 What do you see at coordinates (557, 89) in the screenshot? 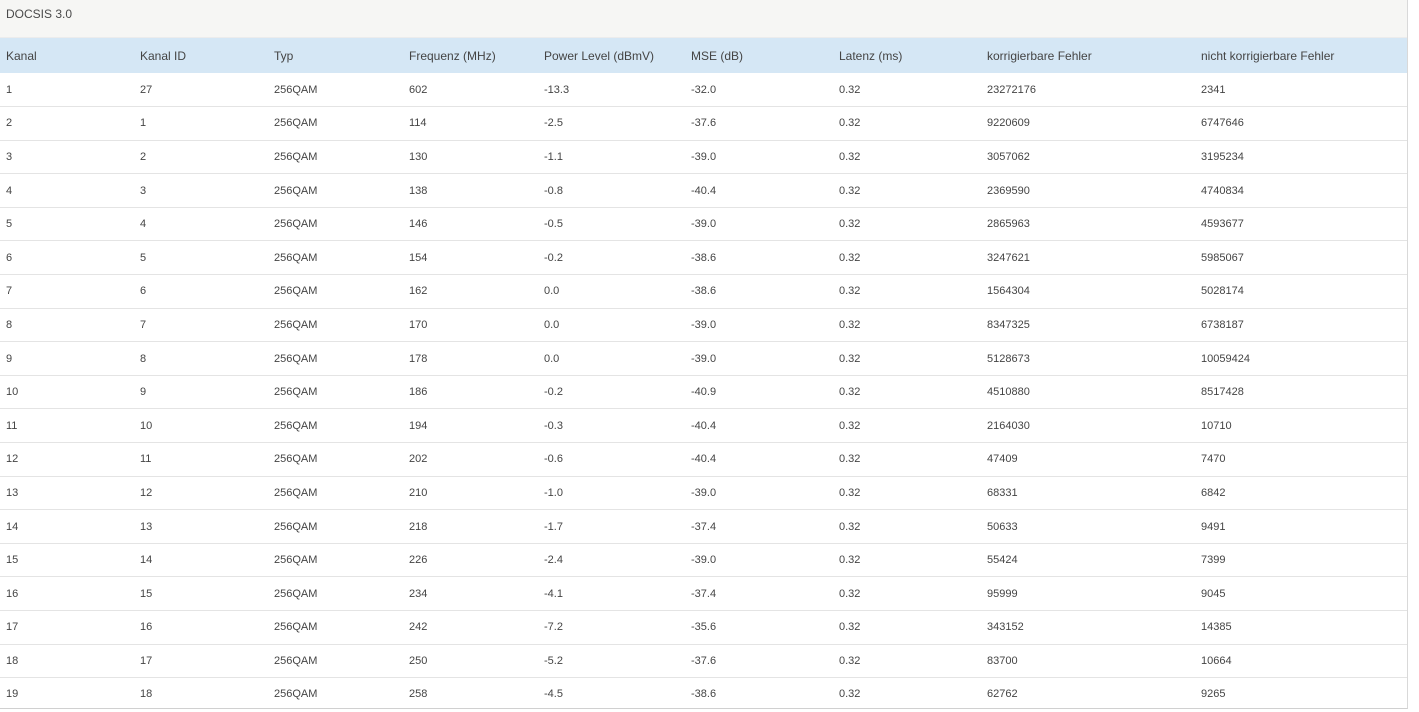
I see `cell-power-level: -13.3` at bounding box center [557, 89].